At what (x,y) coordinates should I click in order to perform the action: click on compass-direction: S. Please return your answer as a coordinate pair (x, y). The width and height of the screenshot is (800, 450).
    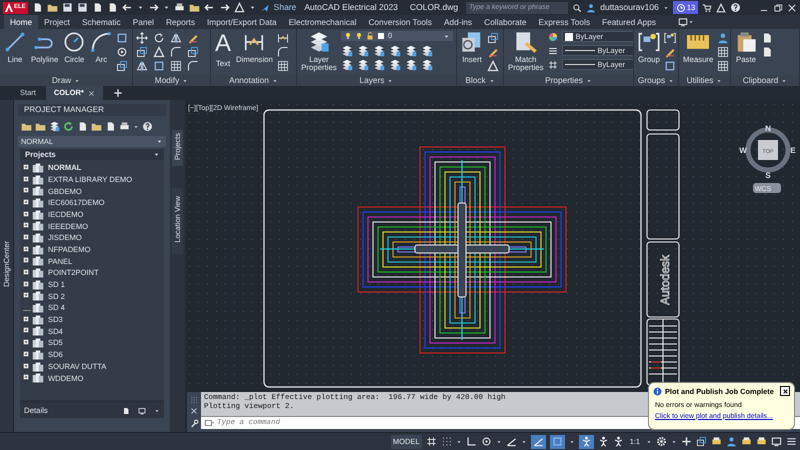
    Looking at the image, I should click on (768, 175).